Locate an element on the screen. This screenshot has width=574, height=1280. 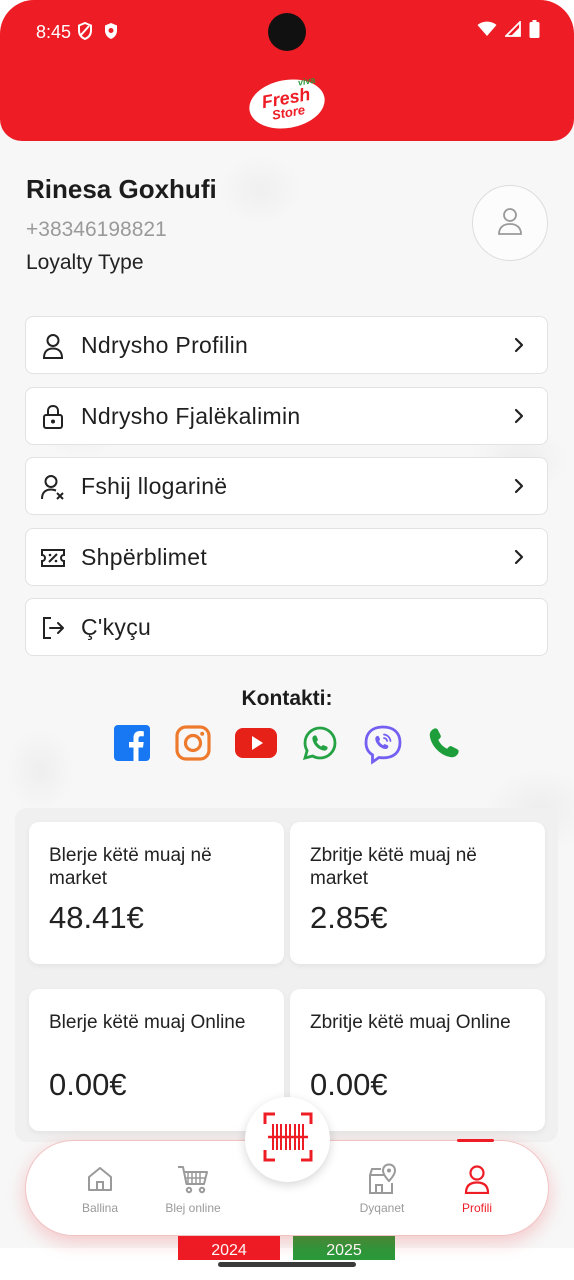
stat-label: Zbritje këtë muaj në market is located at coordinates (393, 867).